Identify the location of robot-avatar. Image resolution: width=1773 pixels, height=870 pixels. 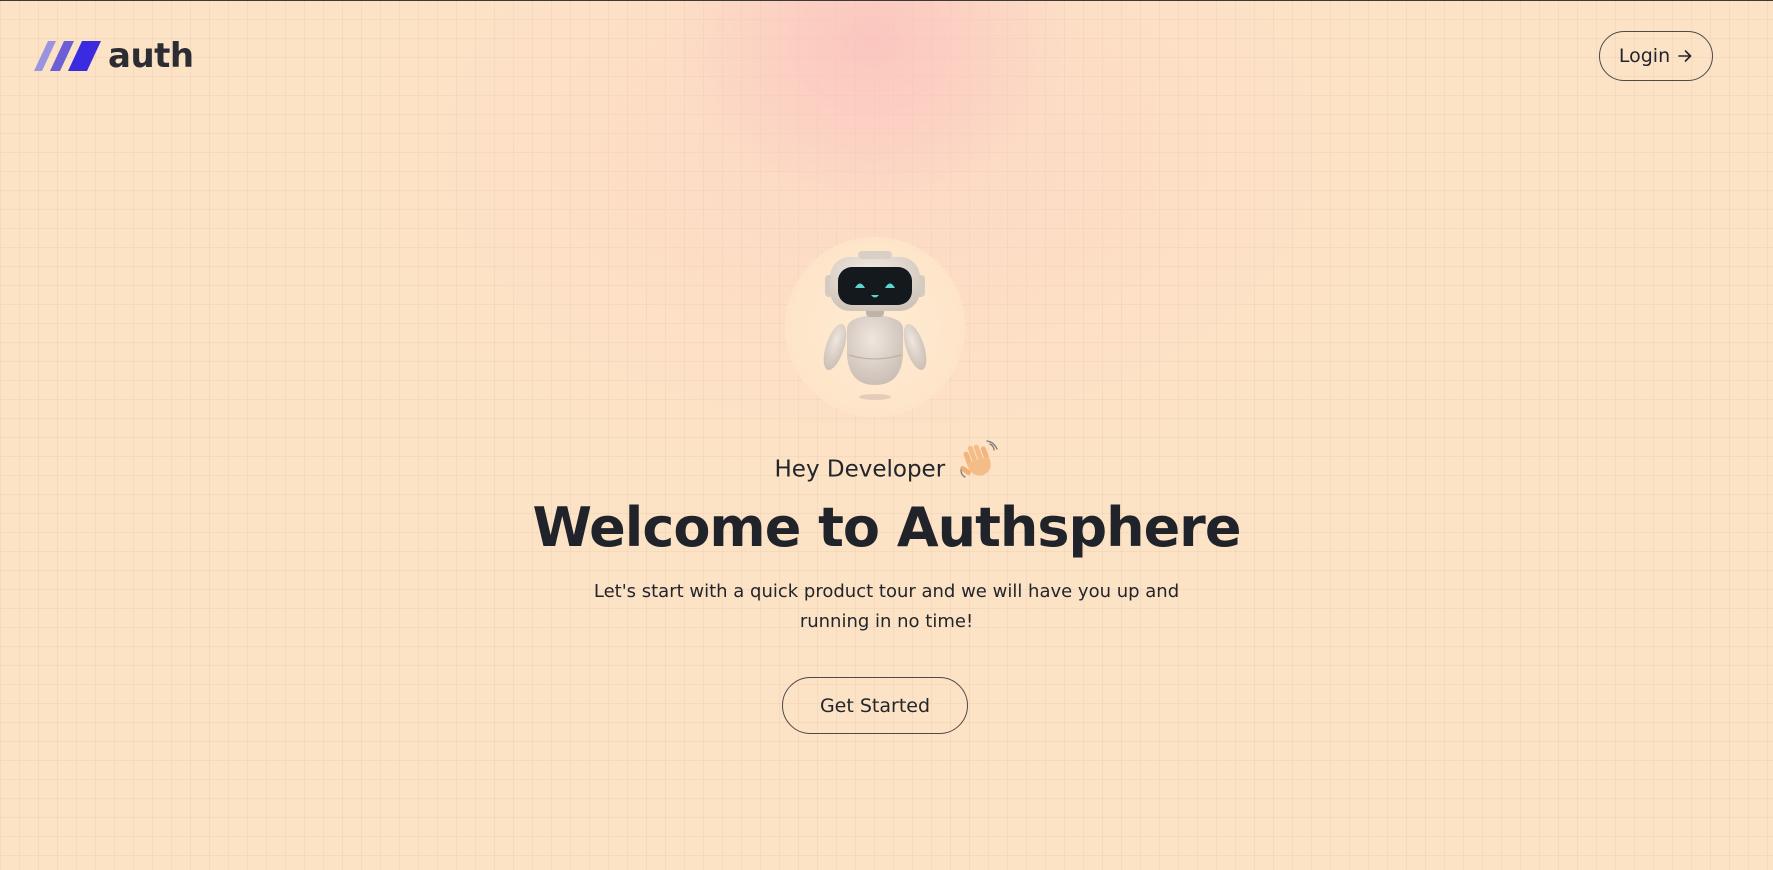
(875, 327).